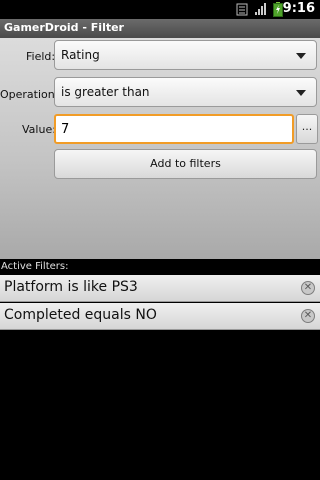  I want to click on battery-icon, so click(278, 9).